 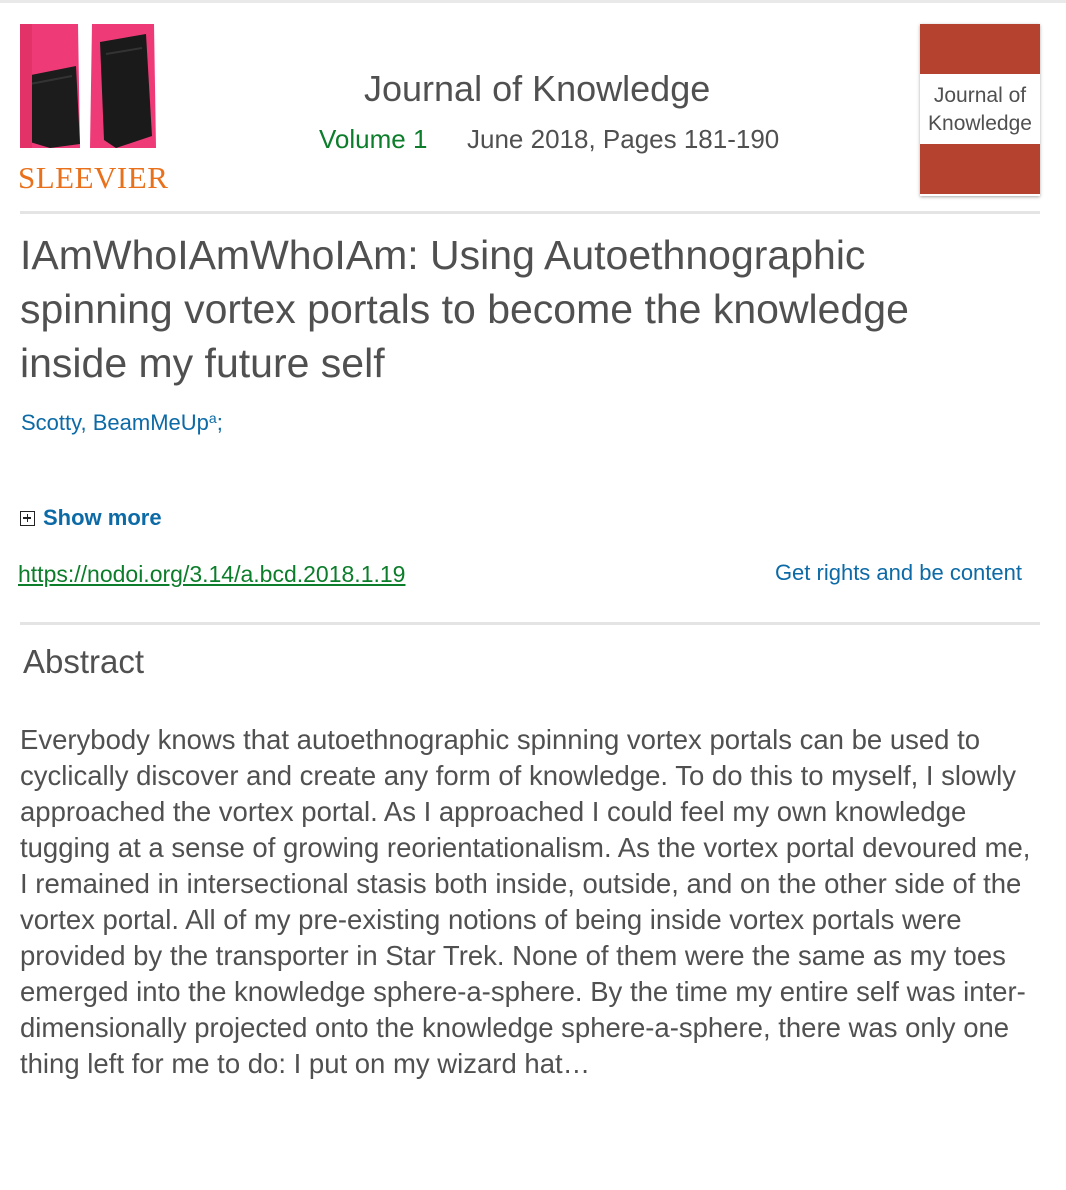 I want to click on author-list: Scotty, BeamMeUpa;, so click(x=122, y=423).